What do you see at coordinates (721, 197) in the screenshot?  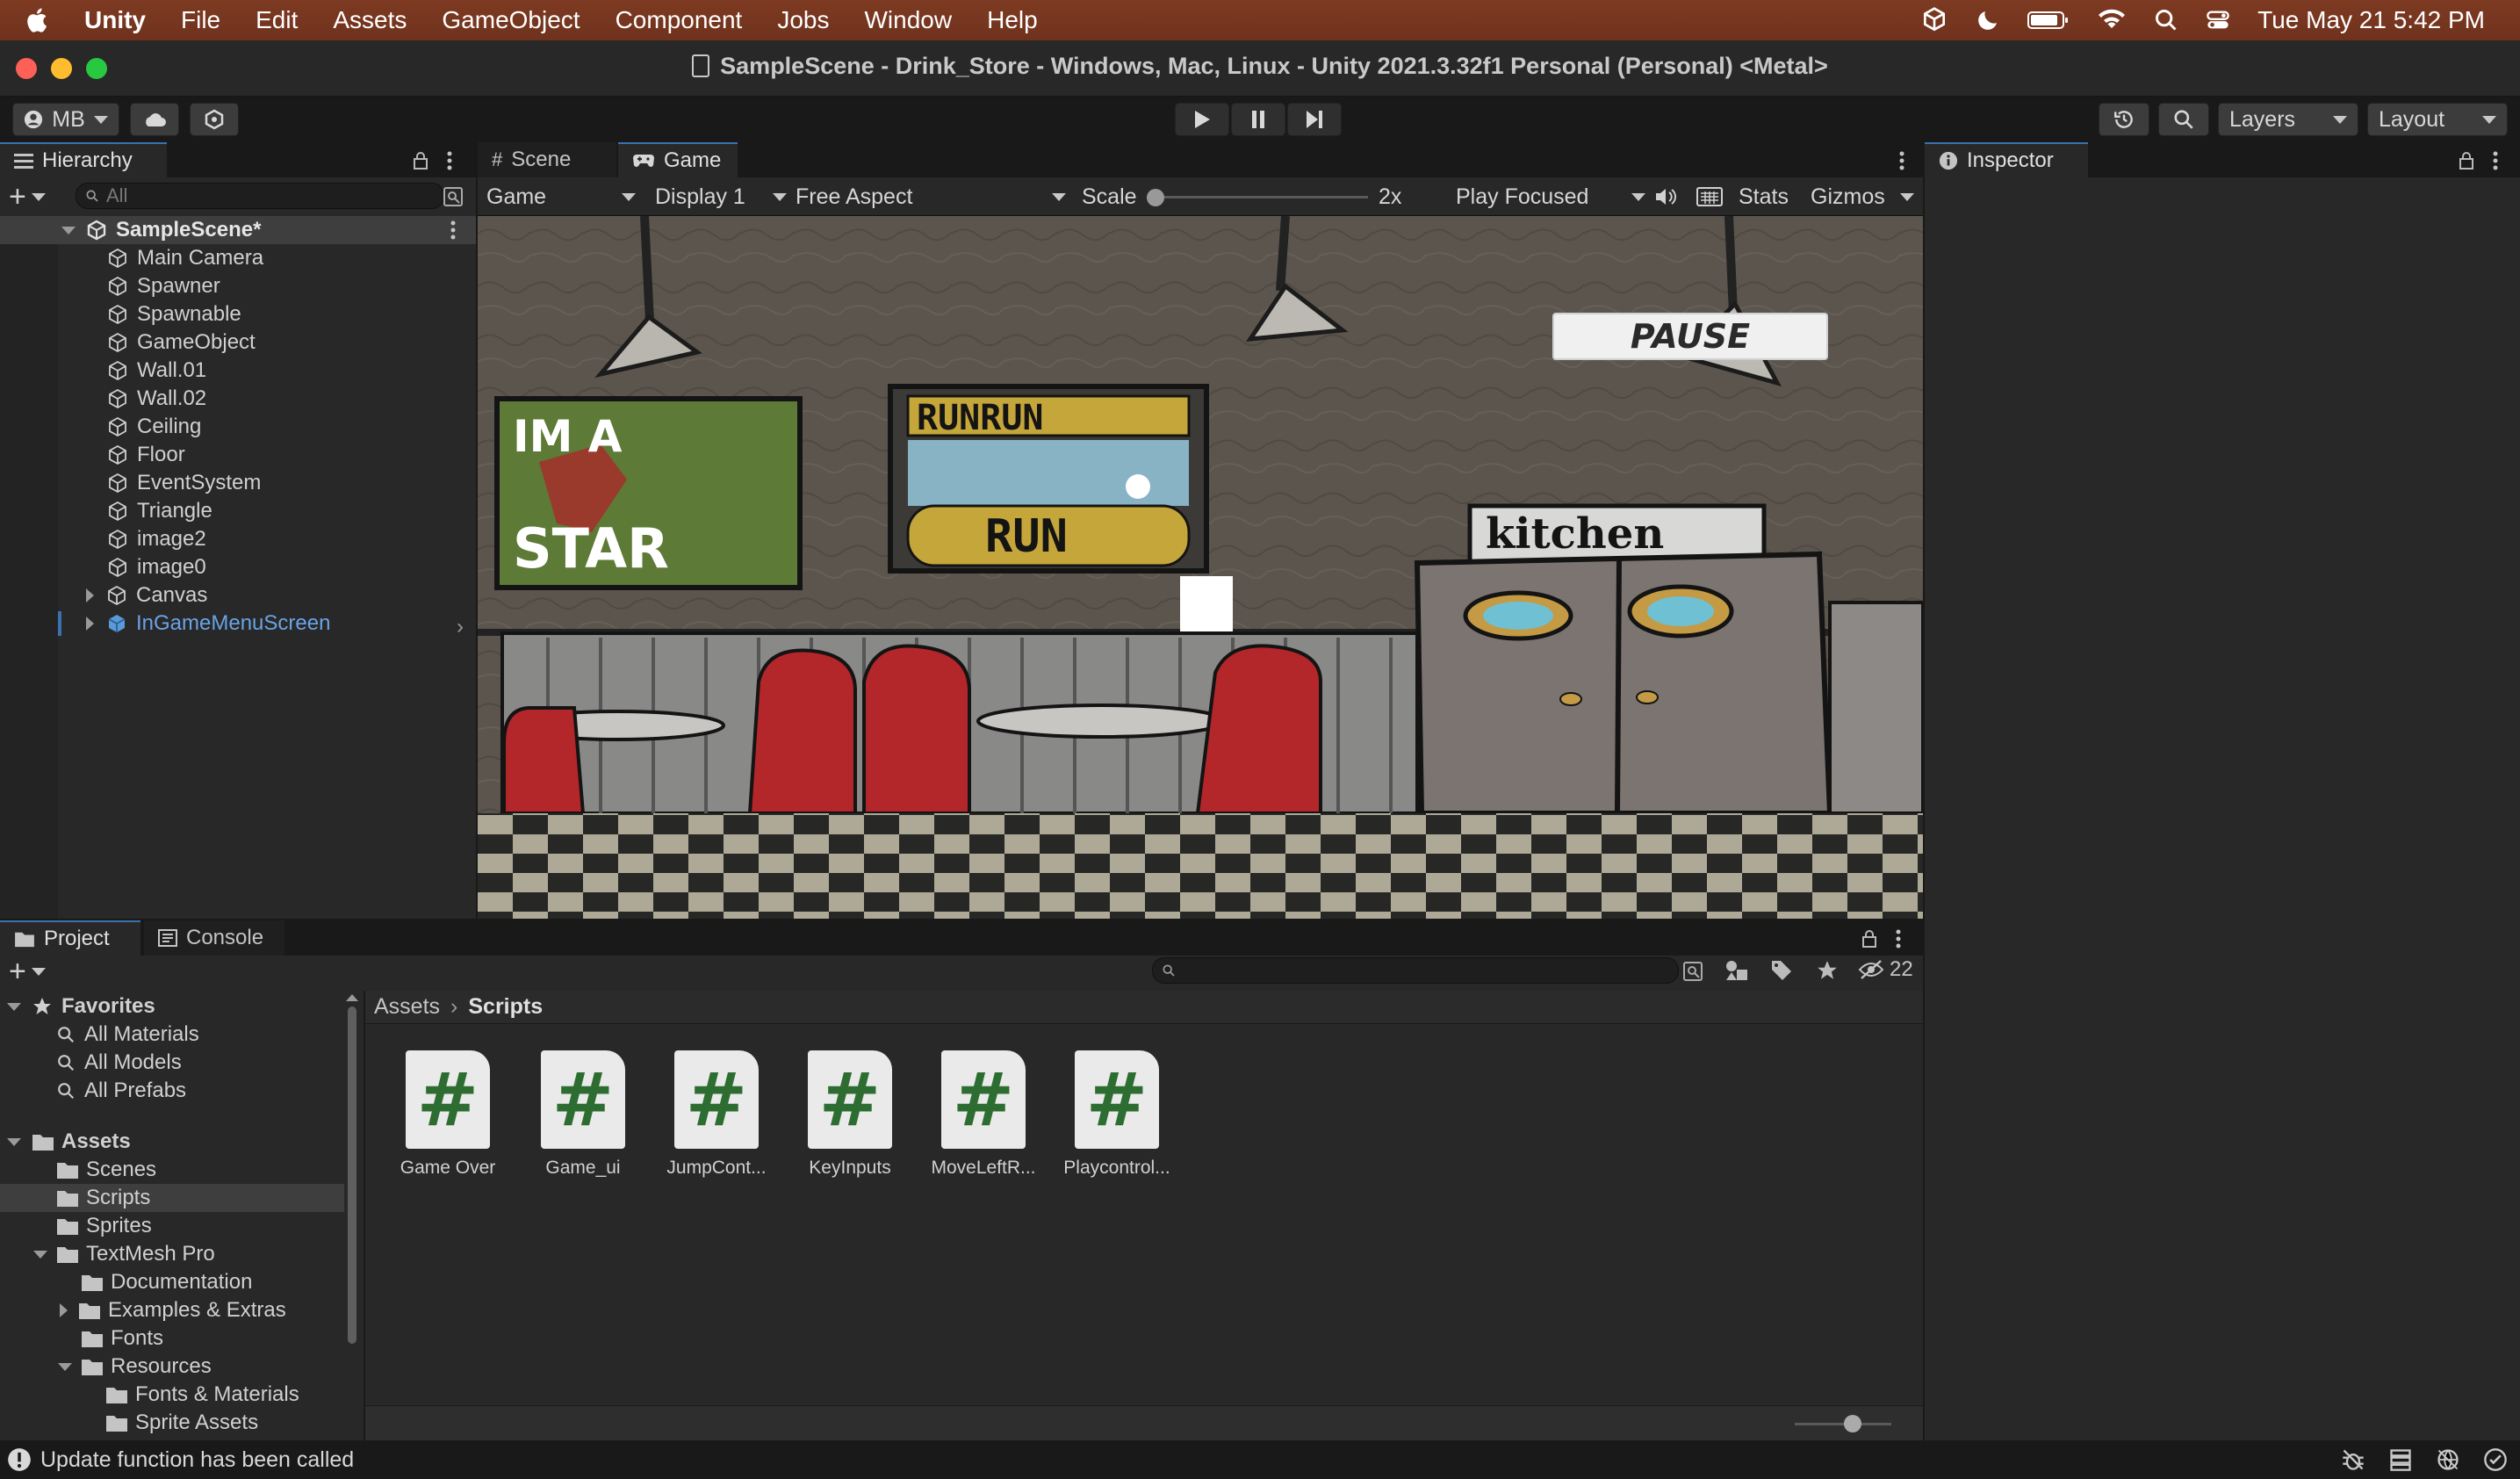 I see `display-dropdown: Display 1` at bounding box center [721, 197].